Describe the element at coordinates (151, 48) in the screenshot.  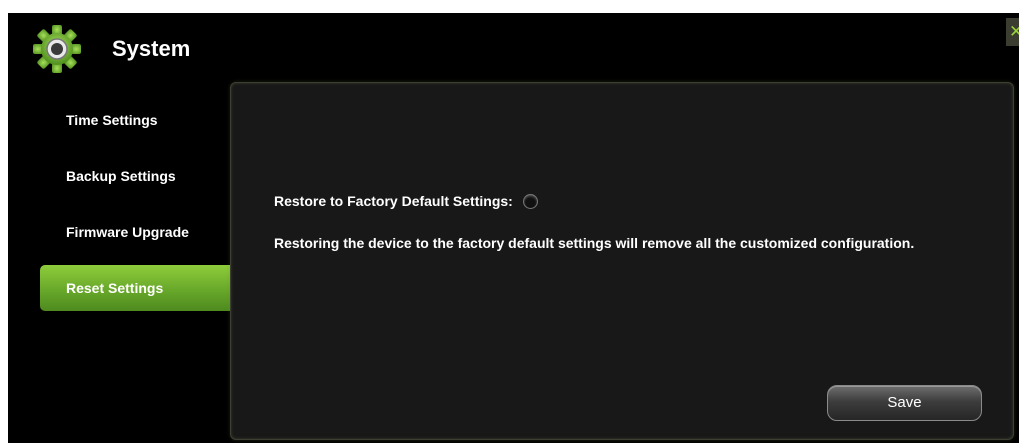
I see `page-title: System` at that location.